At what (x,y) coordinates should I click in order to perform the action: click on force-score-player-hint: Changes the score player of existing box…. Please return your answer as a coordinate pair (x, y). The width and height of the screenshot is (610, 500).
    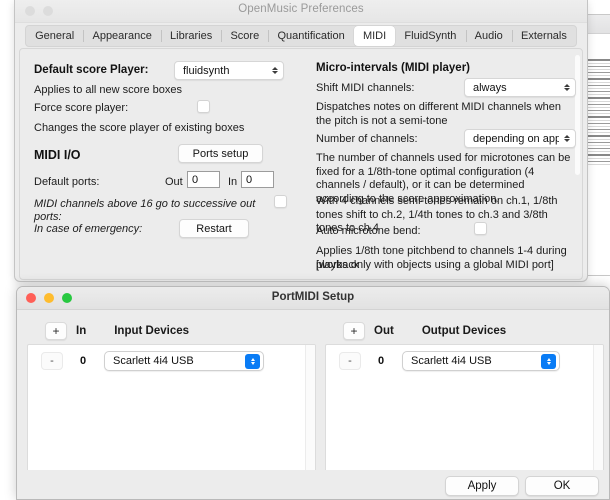
    Looking at the image, I should click on (139, 128).